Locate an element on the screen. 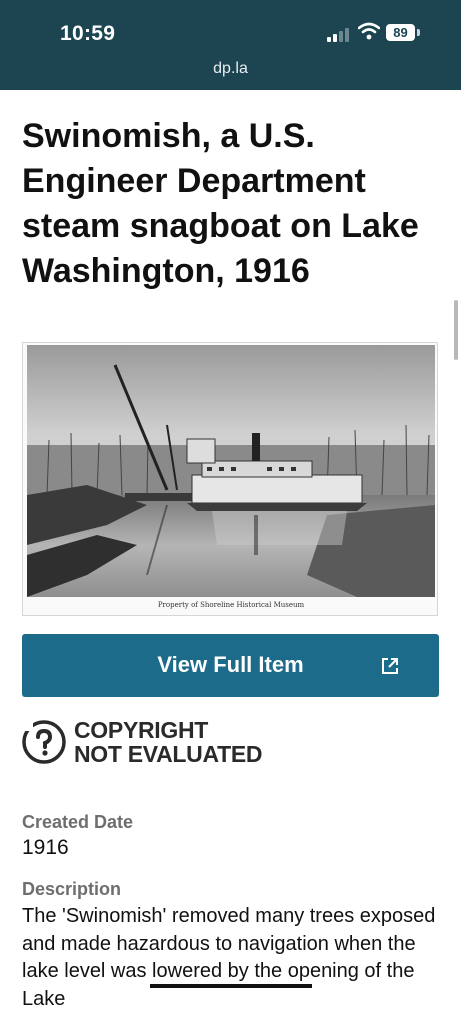 The width and height of the screenshot is (461, 1013). rights-line-1: COPYRIGHT is located at coordinates (141, 730).